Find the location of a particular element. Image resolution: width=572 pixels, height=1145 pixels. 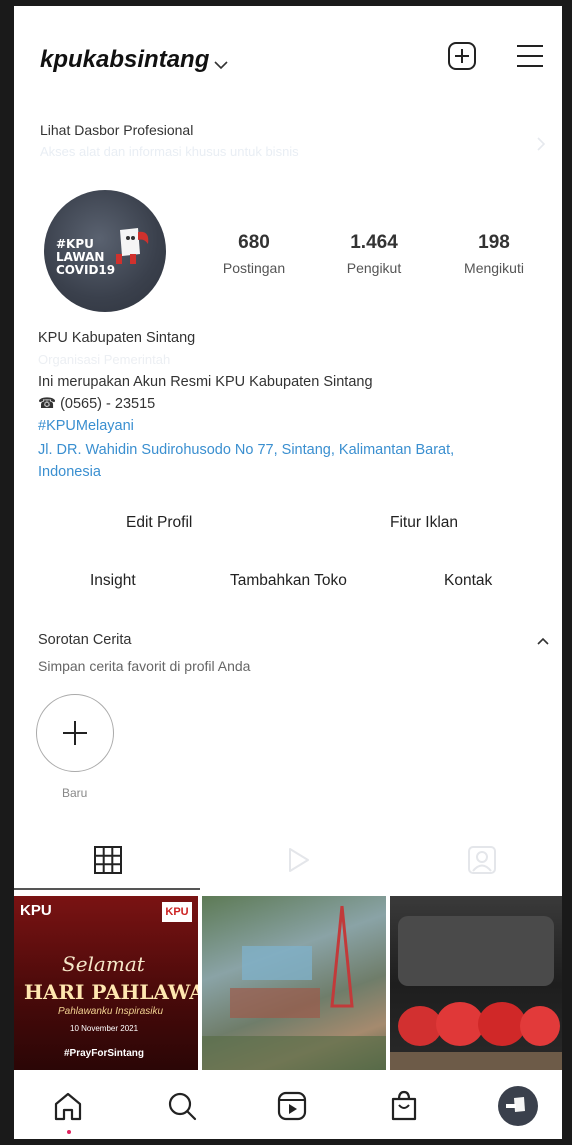

shop-icon is located at coordinates (404, 1106).